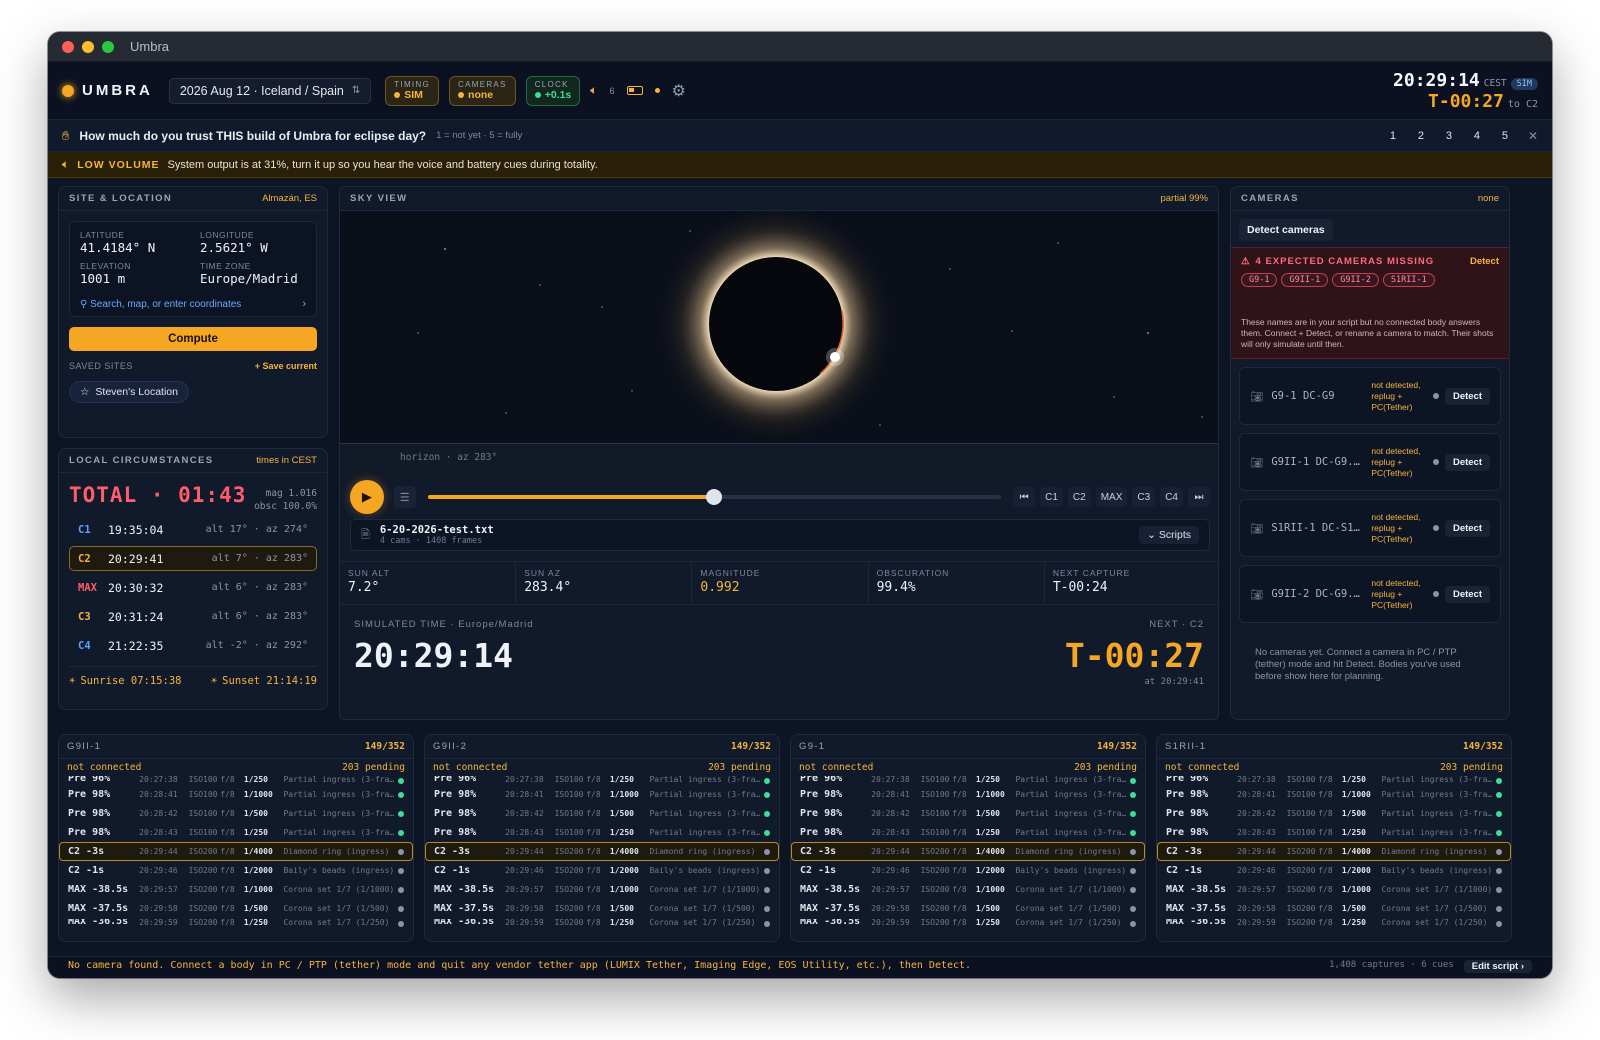 This screenshot has height=1040, width=1600. I want to click on jump-c2-button: C2, so click(1079, 497).